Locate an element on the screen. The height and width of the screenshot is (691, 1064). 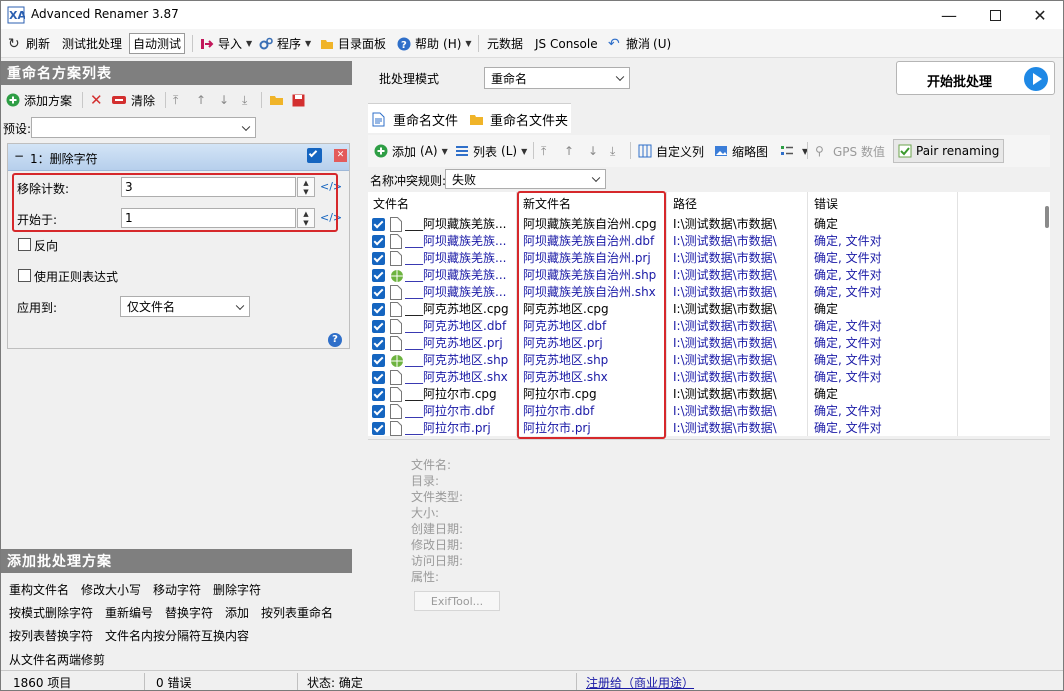
refresh-button: ↻ 刷新 is located at coordinates (29, 43).